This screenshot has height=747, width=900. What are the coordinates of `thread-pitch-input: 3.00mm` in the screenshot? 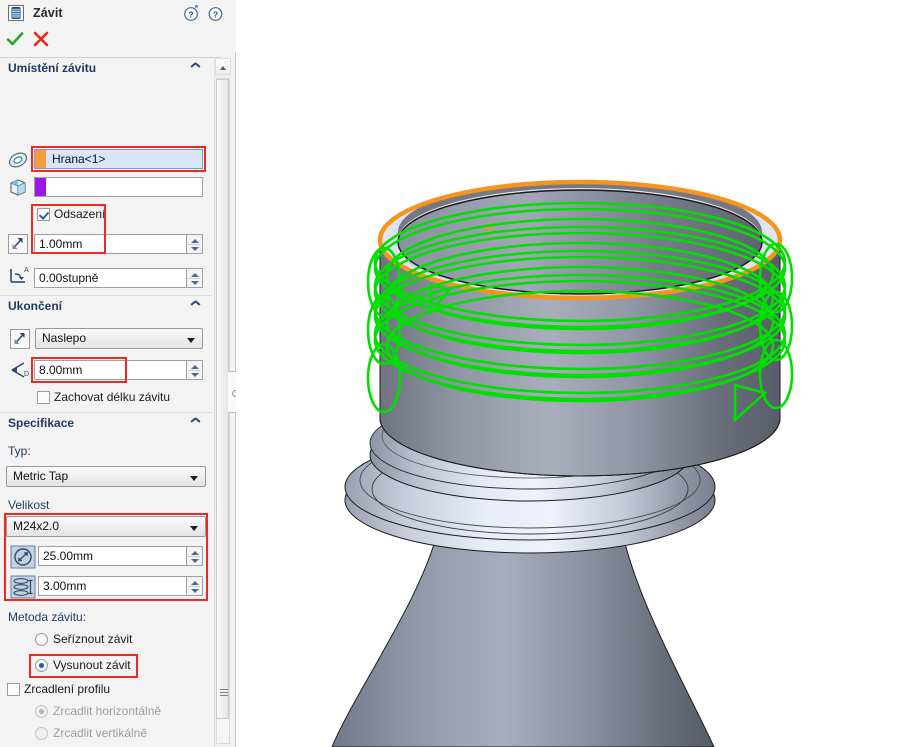 It's located at (112, 586).